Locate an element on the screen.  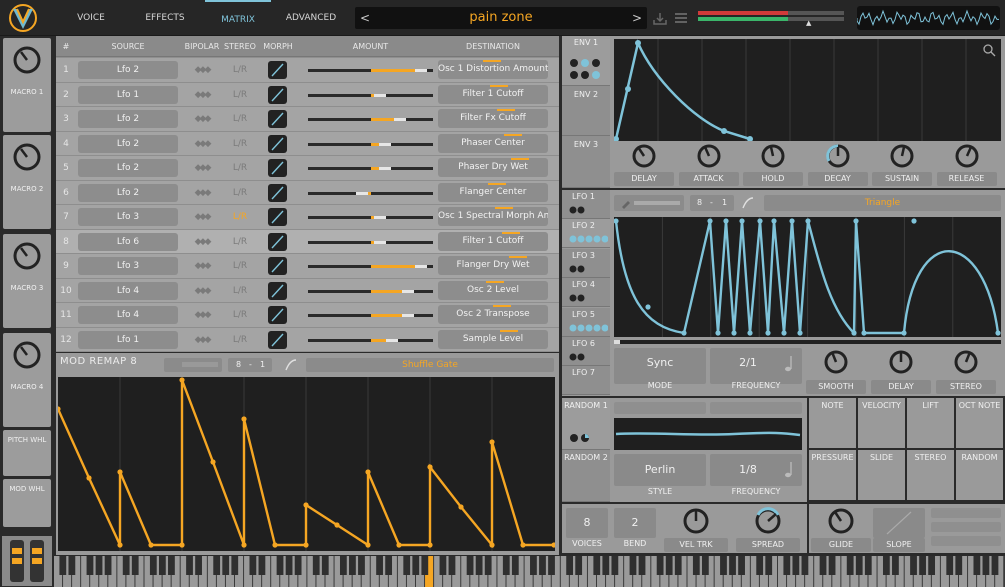
random-stereo-toggle is located at coordinates (756, 408).